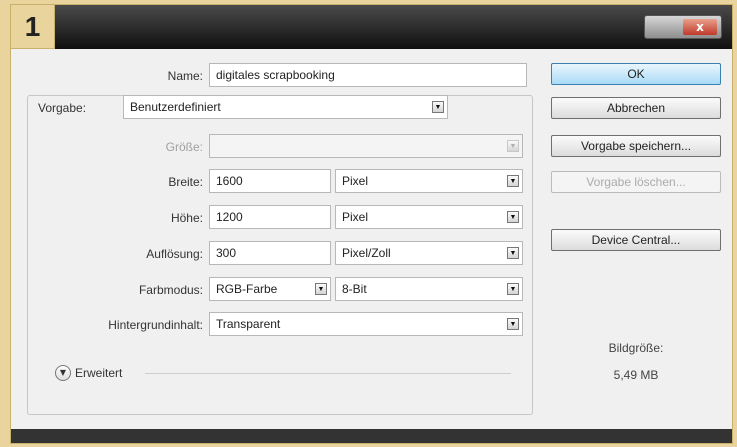 The height and width of the screenshot is (447, 737). Describe the element at coordinates (636, 348) in the screenshot. I see `bildgroesse-label: Bildgröße:` at that location.